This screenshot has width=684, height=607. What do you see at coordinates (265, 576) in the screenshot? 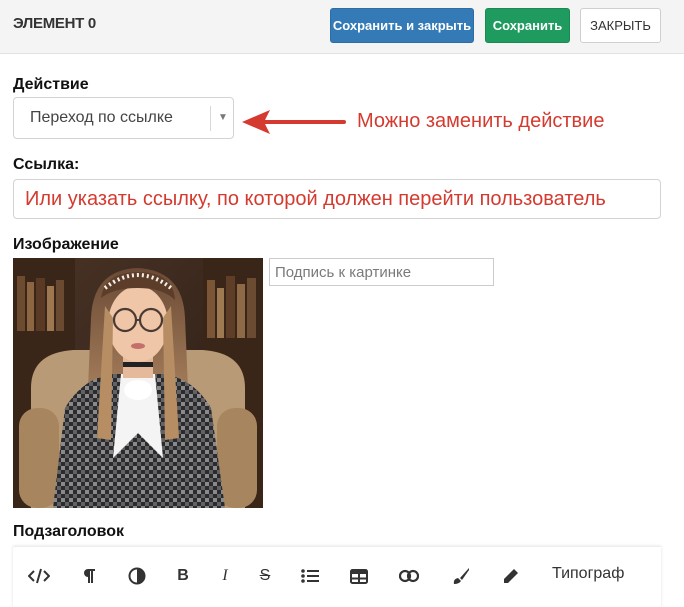
I see `strikethrough-icon: S` at bounding box center [265, 576].